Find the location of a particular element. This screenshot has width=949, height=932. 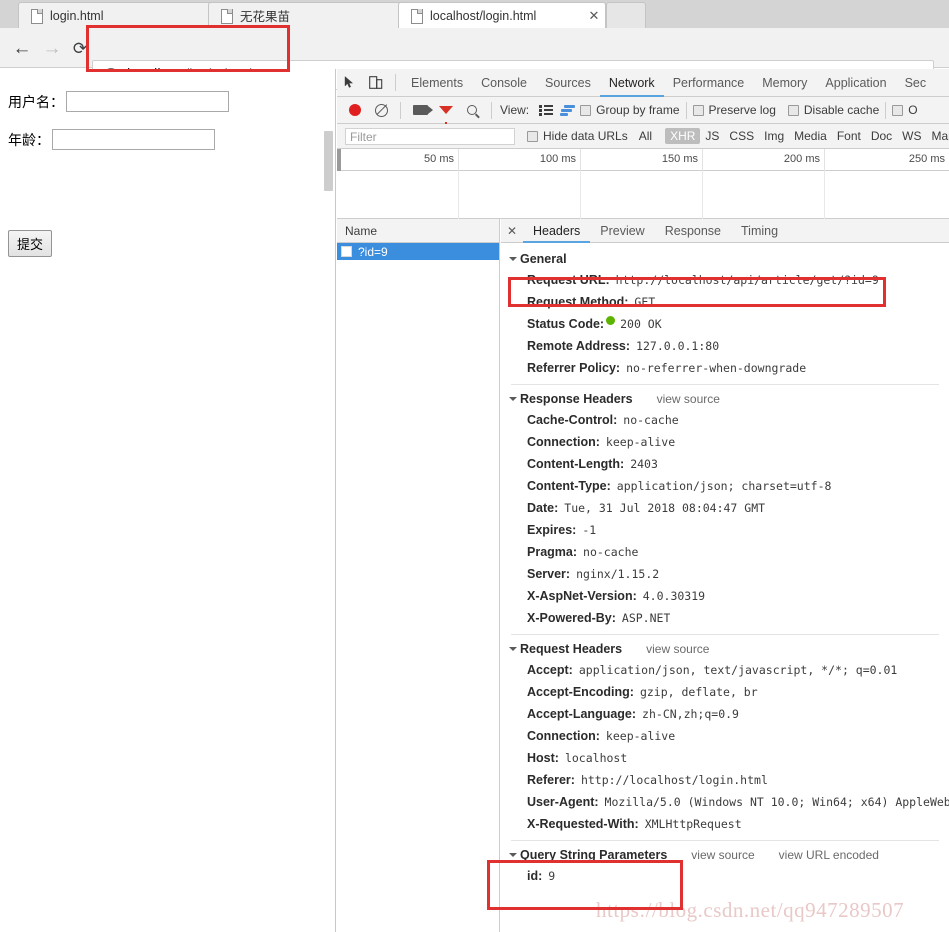

username-label: 用户名： is located at coordinates (36, 101).